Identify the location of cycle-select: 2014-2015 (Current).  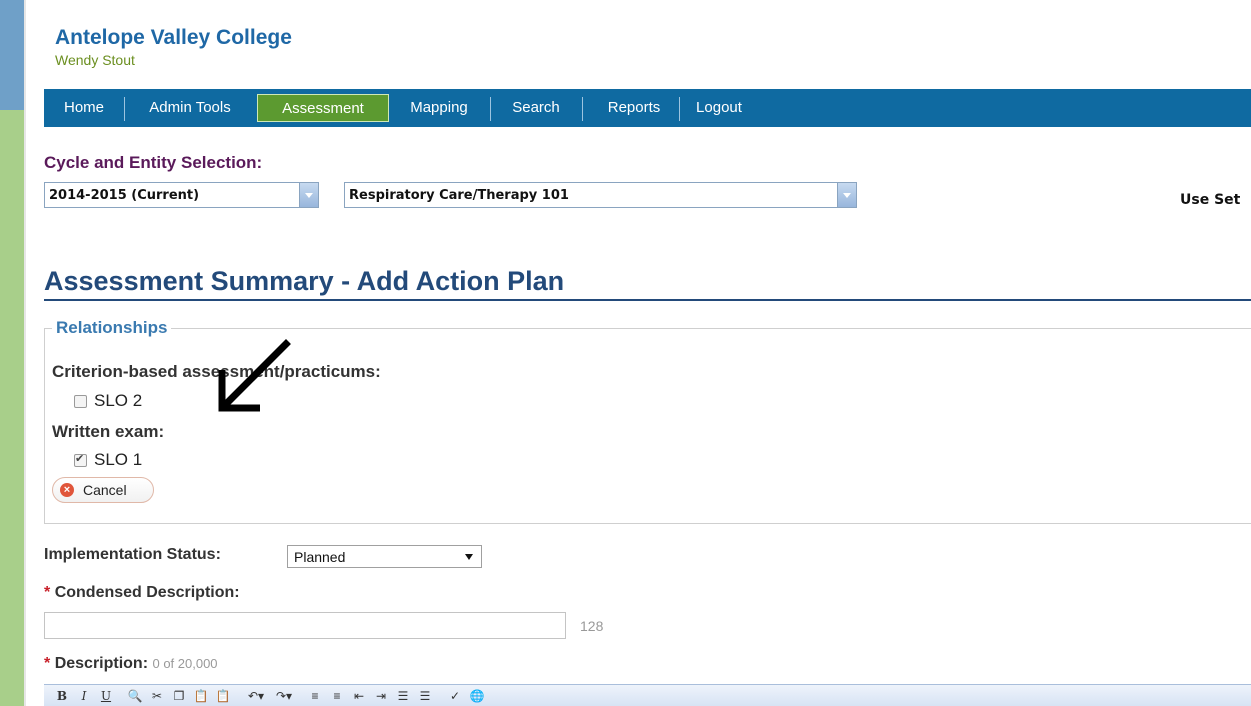
(181, 195).